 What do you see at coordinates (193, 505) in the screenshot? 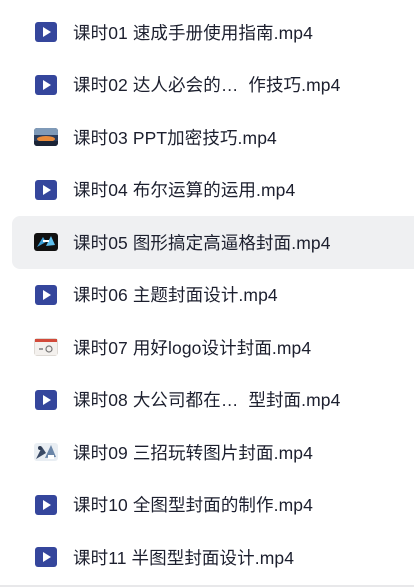
I see `file-name: 课时10 全图型封面的制作.mp4` at bounding box center [193, 505].